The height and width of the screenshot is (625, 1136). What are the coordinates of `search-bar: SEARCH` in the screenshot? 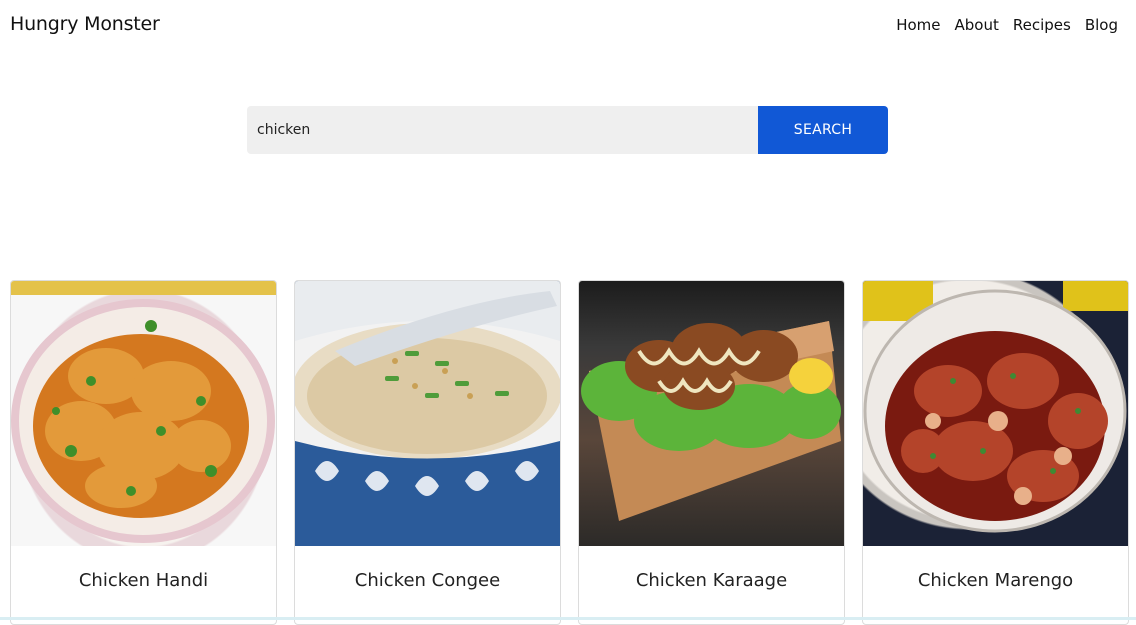 It's located at (567, 130).